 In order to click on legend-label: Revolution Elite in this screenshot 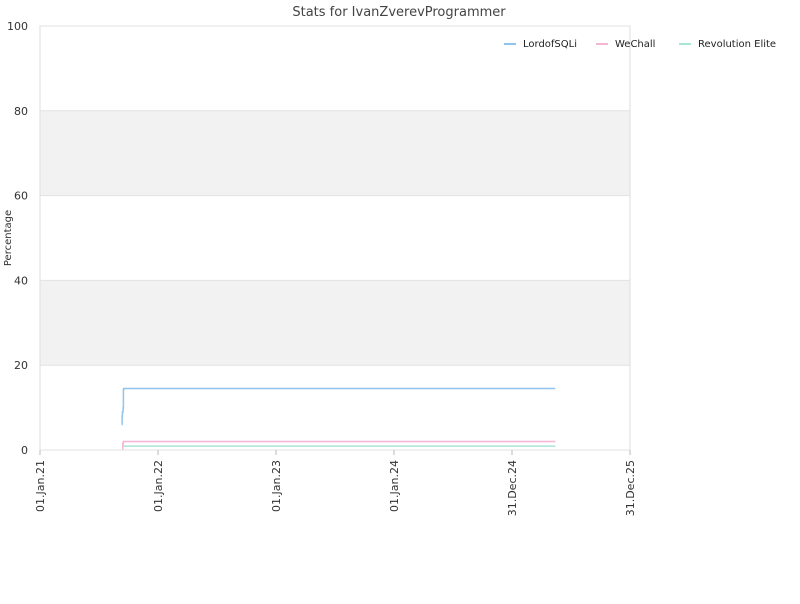, I will do `click(737, 44)`.